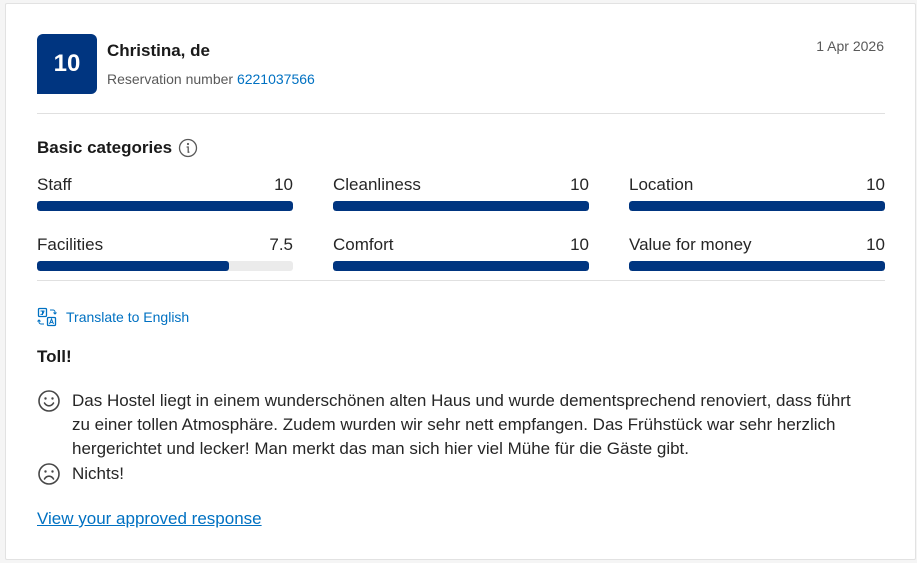 This screenshot has height=563, width=917. What do you see at coordinates (158, 50) in the screenshot?
I see `guest-name: Christina, de` at bounding box center [158, 50].